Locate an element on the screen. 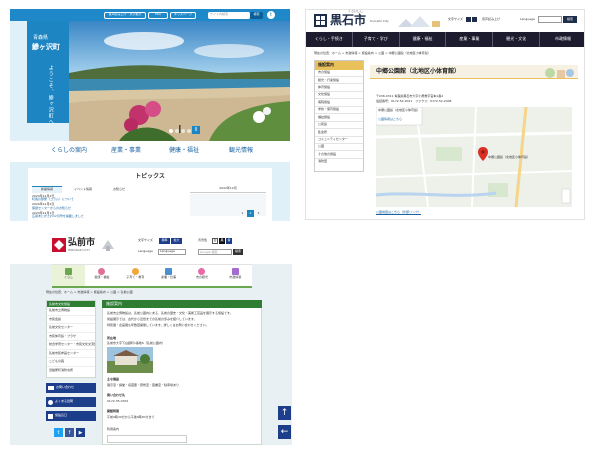  ajigasawa-search-input: サイト内検索 is located at coordinates (229, 15).